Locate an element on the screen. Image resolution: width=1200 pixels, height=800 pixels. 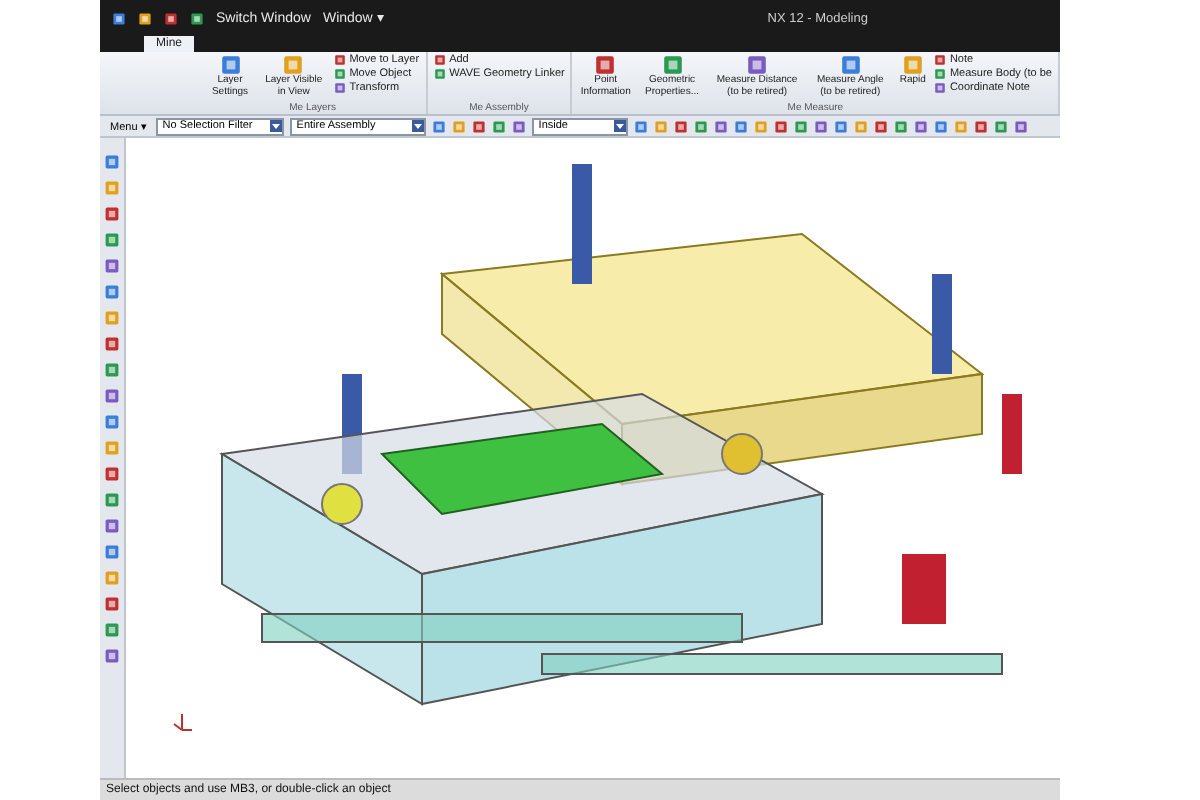
axis-triad-icon is located at coordinates (182, 722).